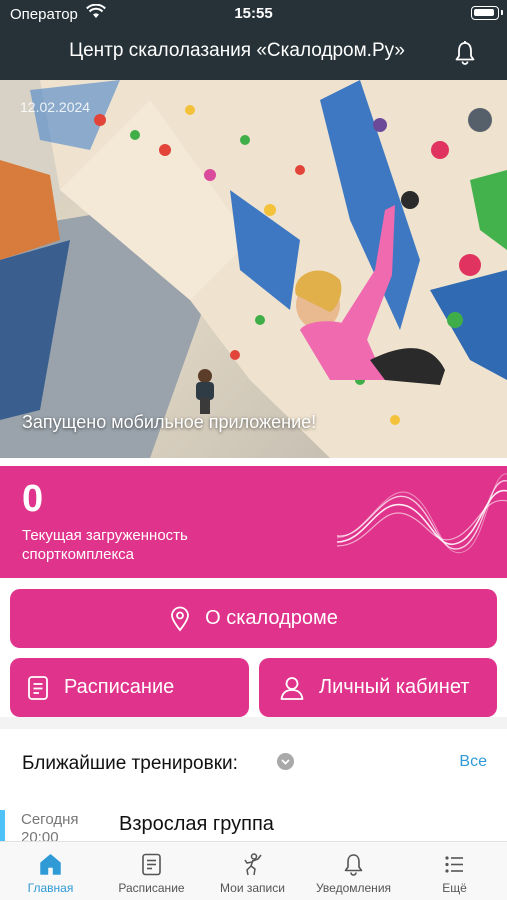 The height and width of the screenshot is (900, 507). I want to click on location-pin-icon, so click(180, 619).